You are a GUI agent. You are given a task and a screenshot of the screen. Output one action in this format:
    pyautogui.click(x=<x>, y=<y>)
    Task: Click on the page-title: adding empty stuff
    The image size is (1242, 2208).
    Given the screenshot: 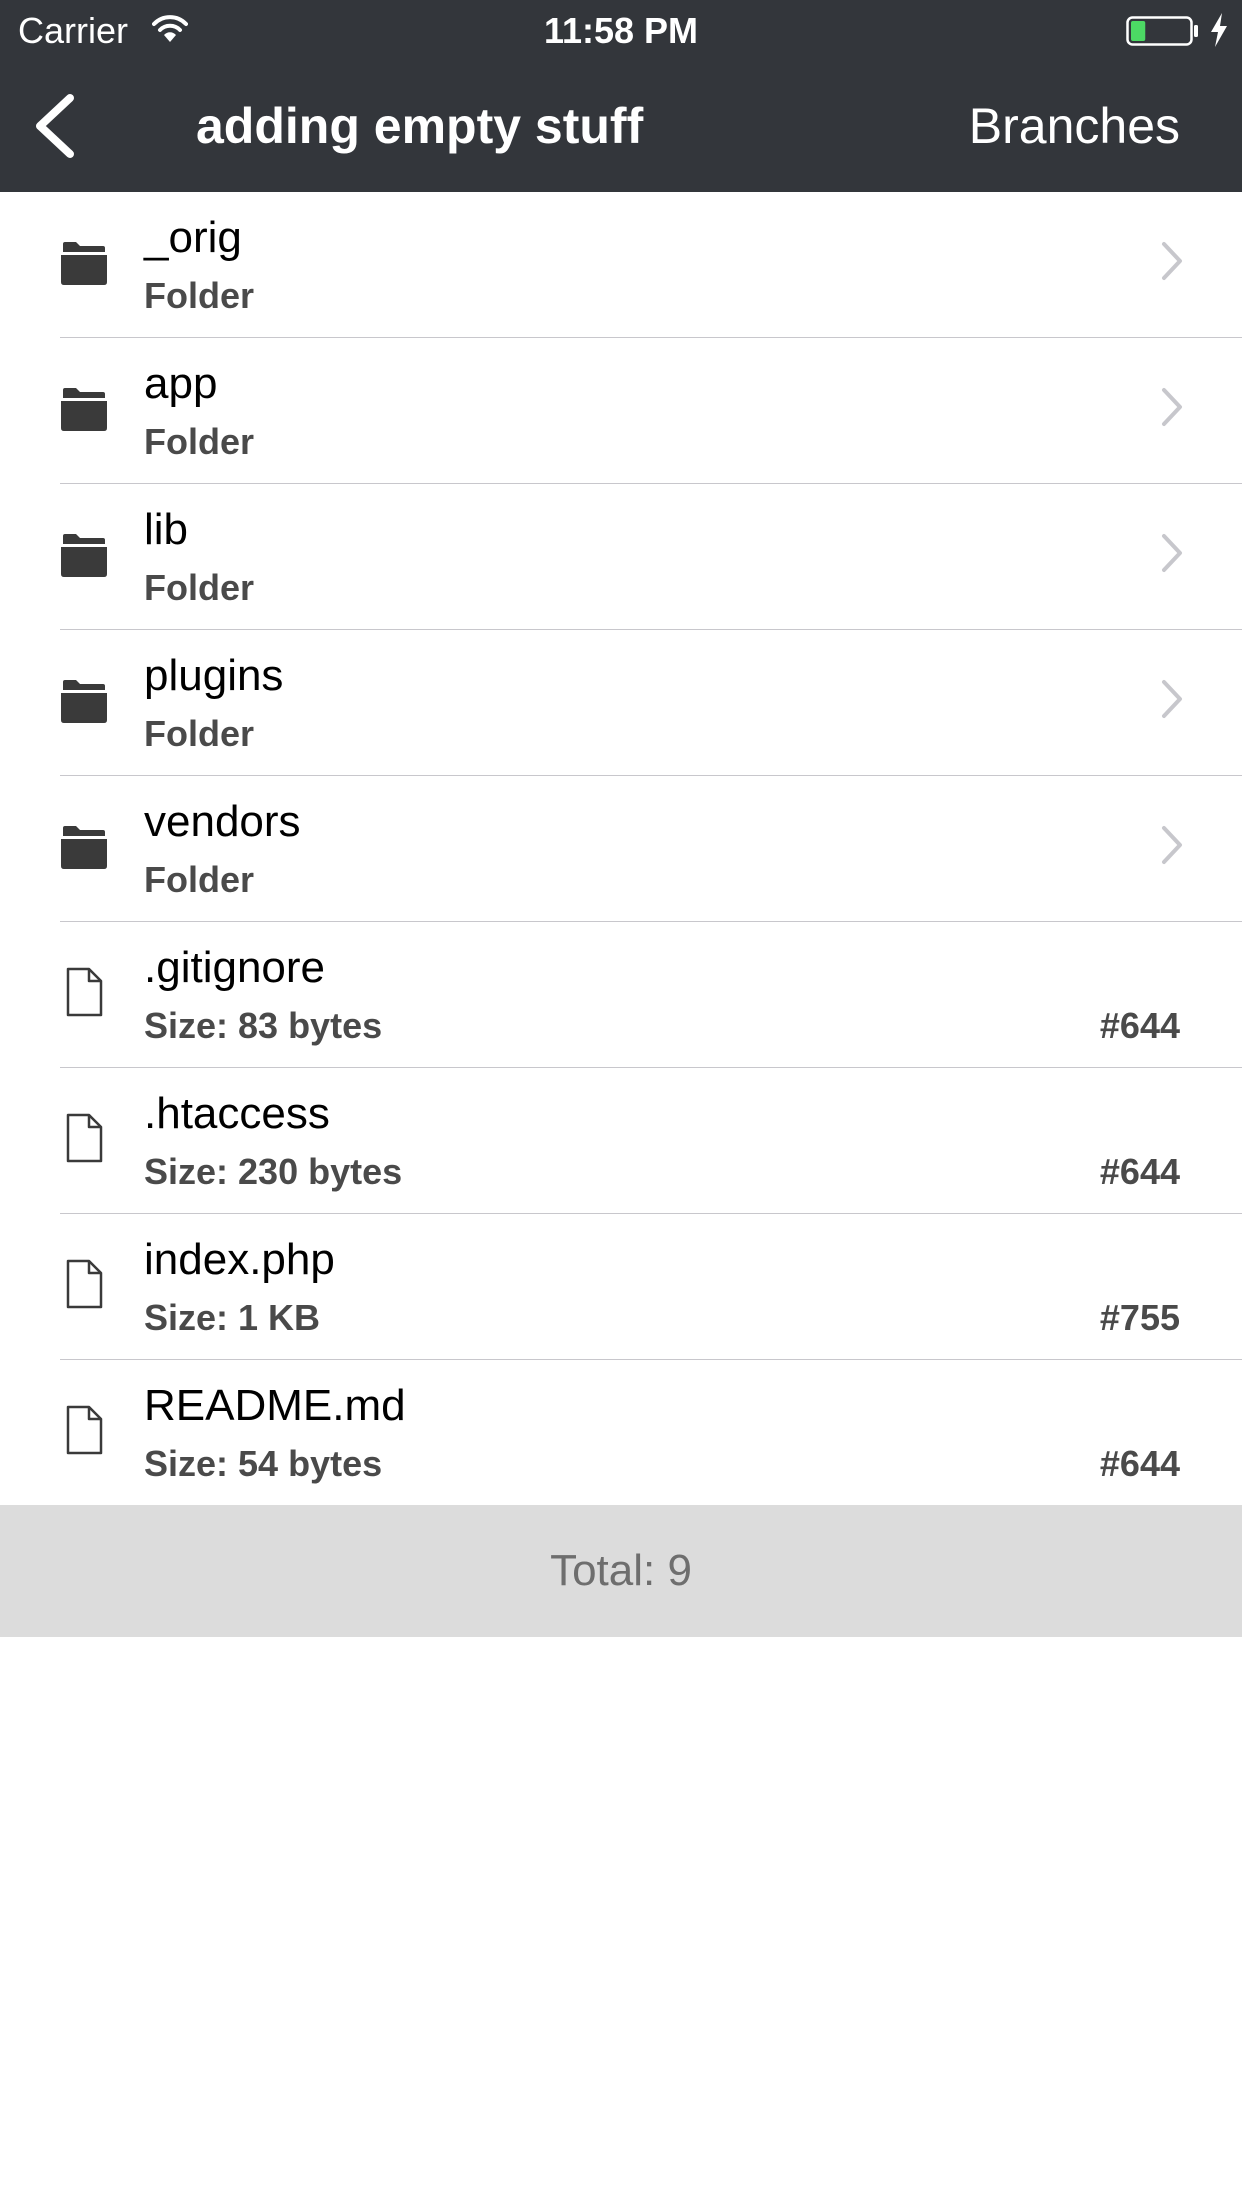 What is the action you would take?
    pyautogui.click(x=420, y=126)
    